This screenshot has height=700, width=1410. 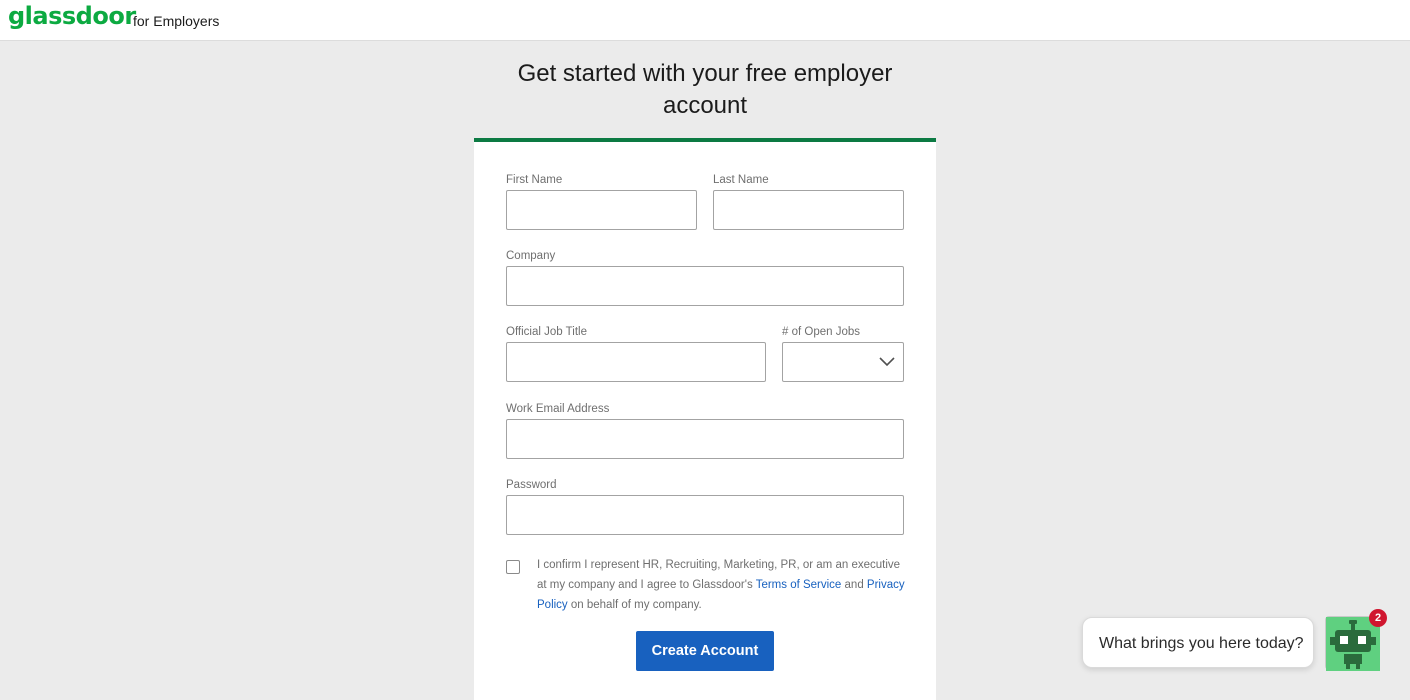 What do you see at coordinates (705, 20) in the screenshot?
I see `top-bar: glassdoor for Employers` at bounding box center [705, 20].